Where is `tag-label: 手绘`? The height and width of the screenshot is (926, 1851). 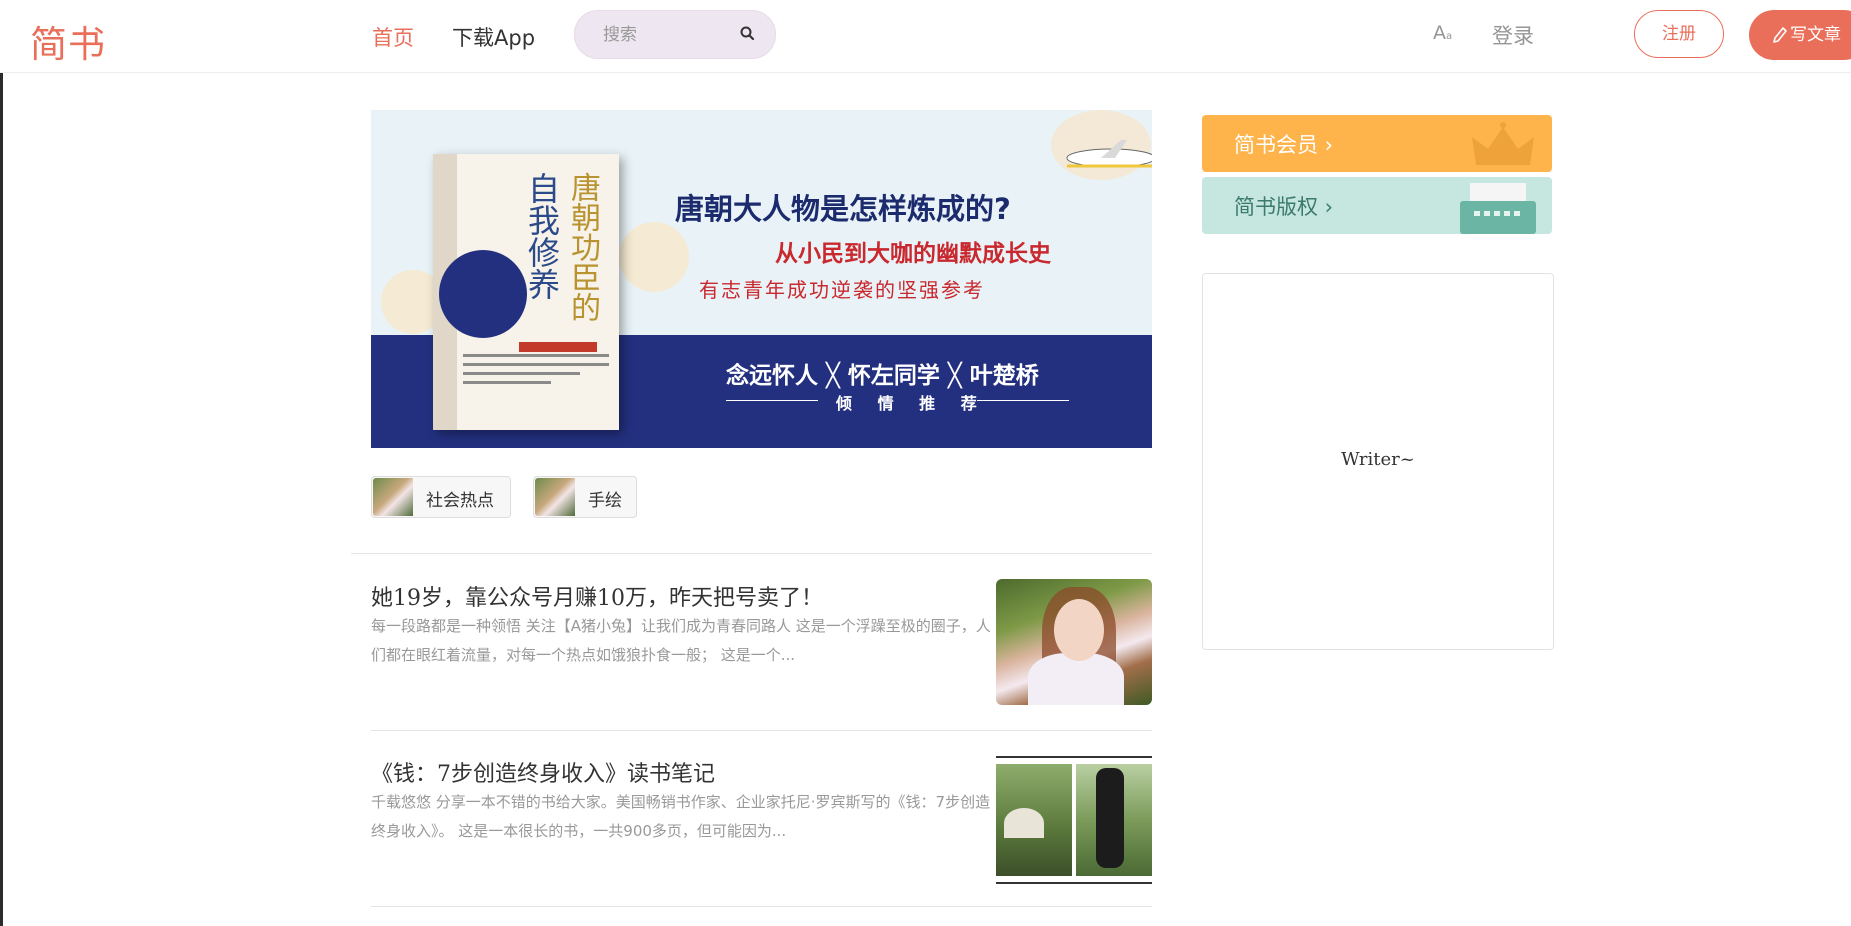 tag-label: 手绘 is located at coordinates (605, 501).